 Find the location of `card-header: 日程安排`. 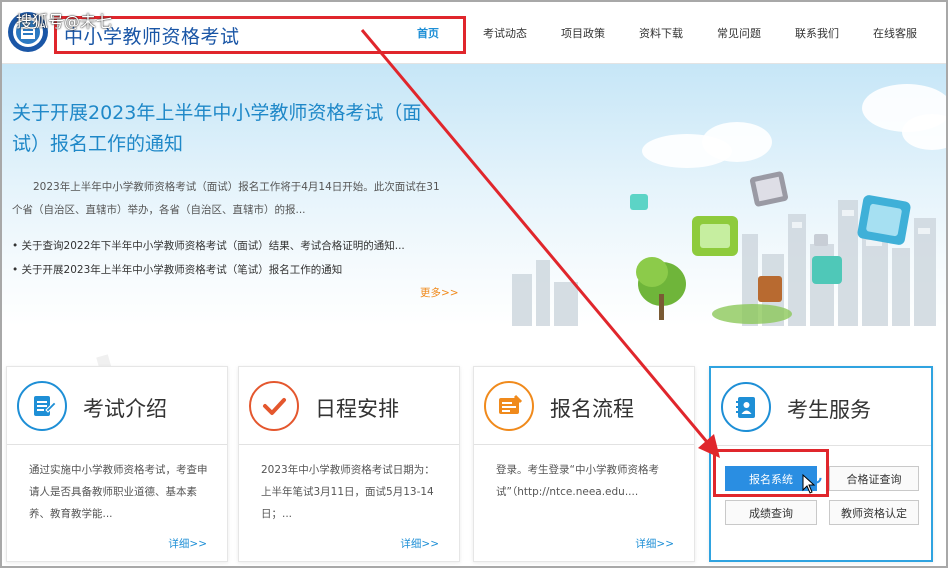

card-header: 日程安排 is located at coordinates (349, 406).